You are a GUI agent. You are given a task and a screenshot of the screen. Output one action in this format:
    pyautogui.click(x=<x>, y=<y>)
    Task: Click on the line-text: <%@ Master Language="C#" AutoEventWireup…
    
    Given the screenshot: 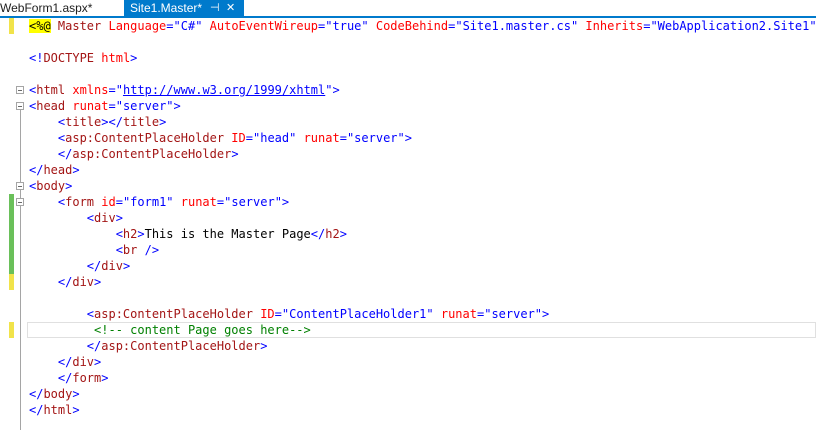 What is the action you would take?
    pyautogui.click(x=422, y=26)
    